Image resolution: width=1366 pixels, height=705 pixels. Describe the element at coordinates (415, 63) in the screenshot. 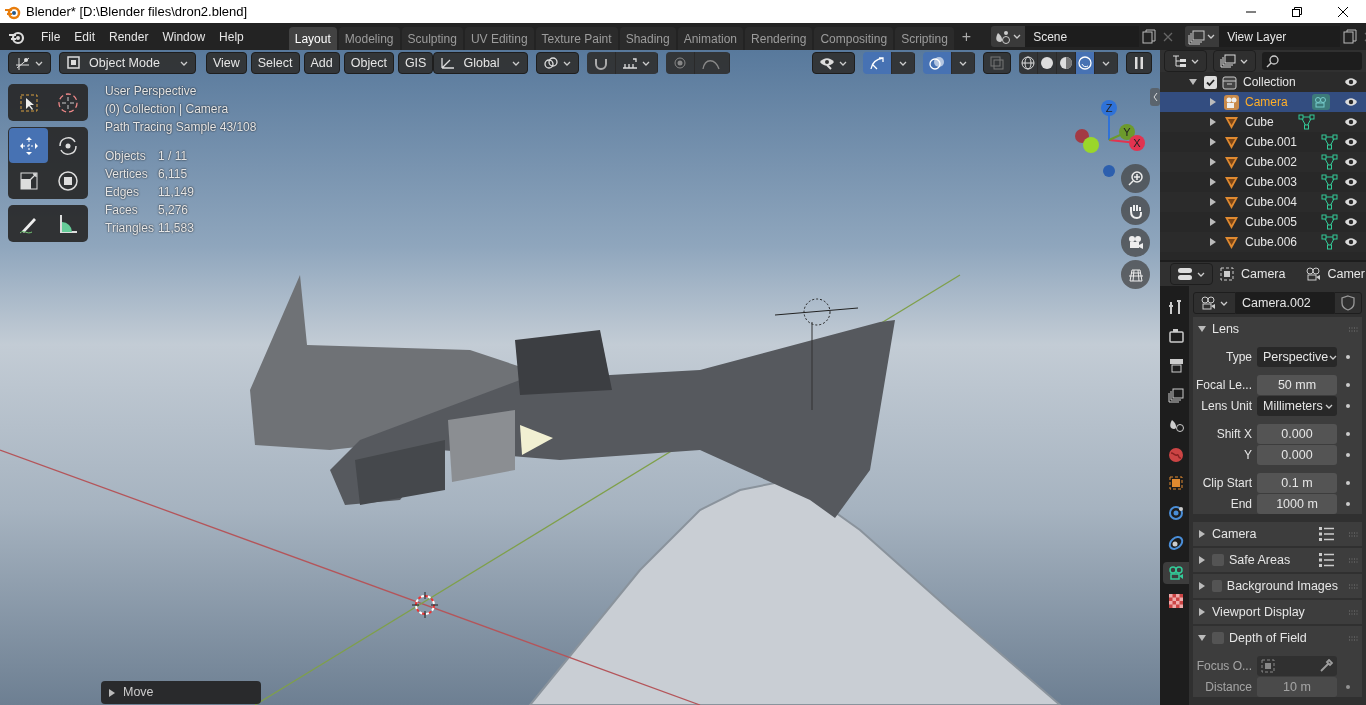

I see `header-menu: GIS` at that location.